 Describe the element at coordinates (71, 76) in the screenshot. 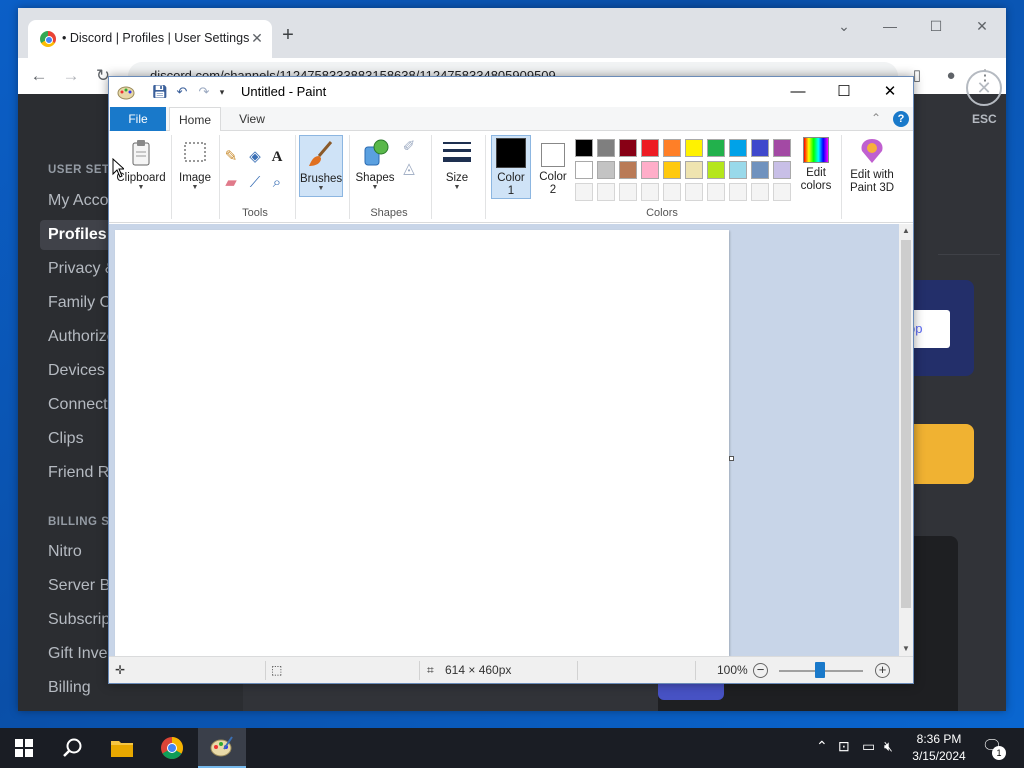

I see `forward-icon: →` at that location.